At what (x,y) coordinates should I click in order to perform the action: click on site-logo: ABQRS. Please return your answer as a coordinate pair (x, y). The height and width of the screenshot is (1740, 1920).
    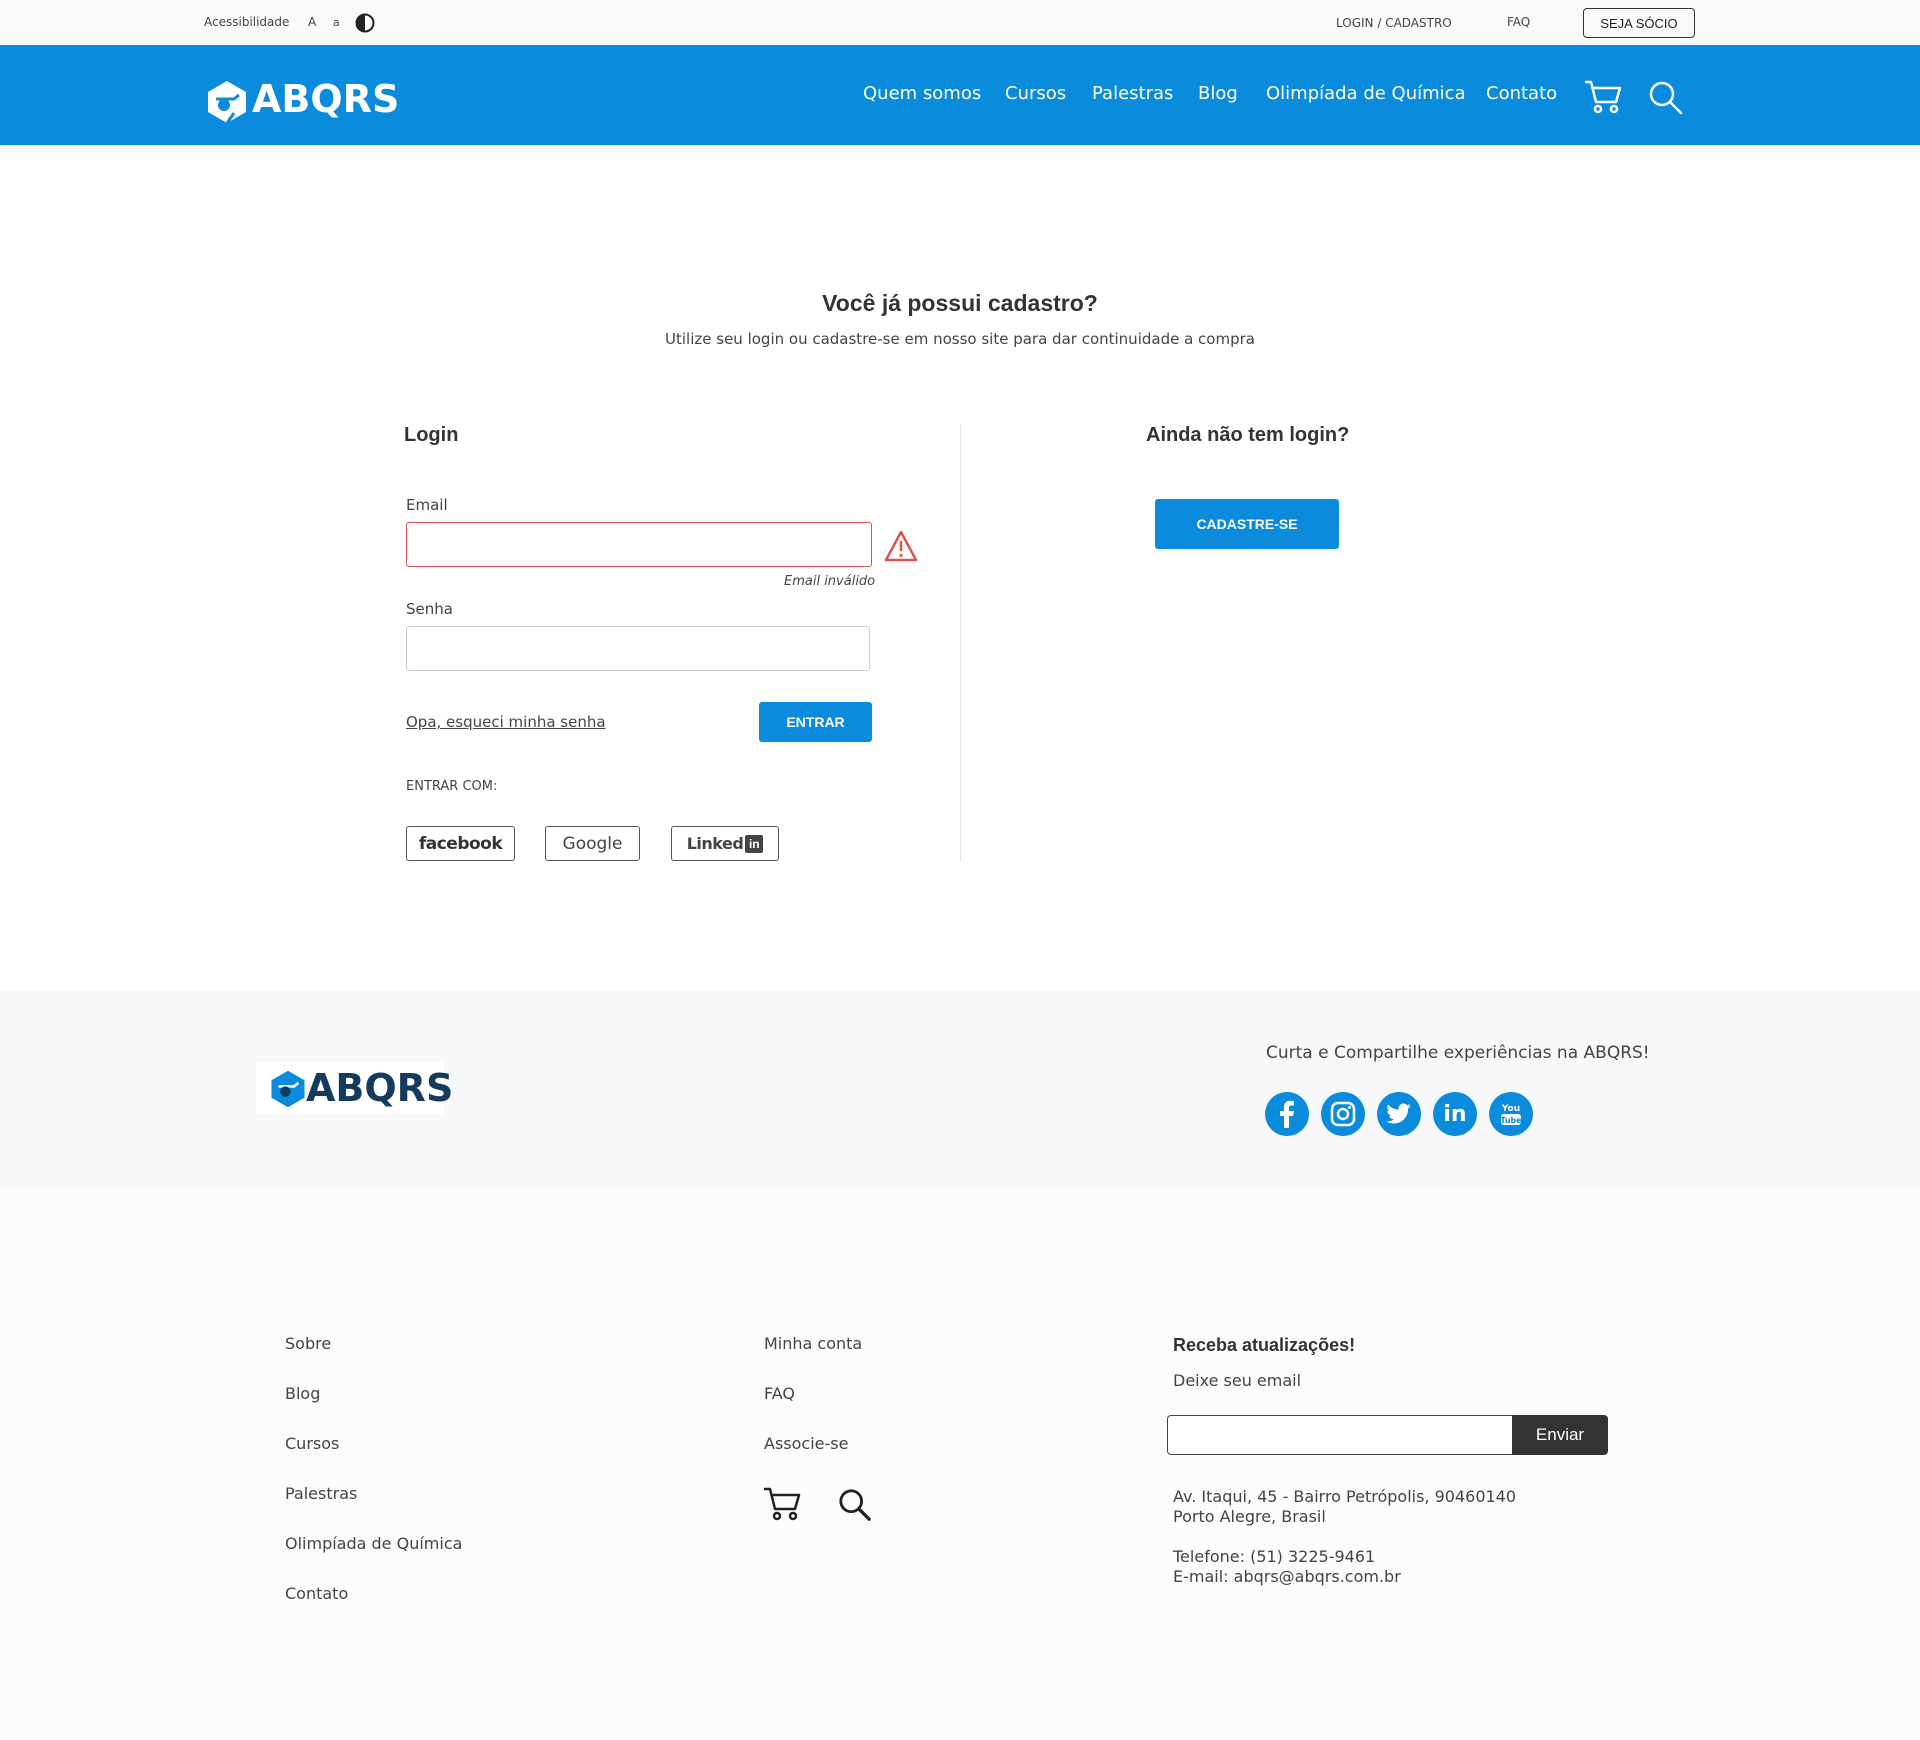
    Looking at the image, I should click on (301, 101).